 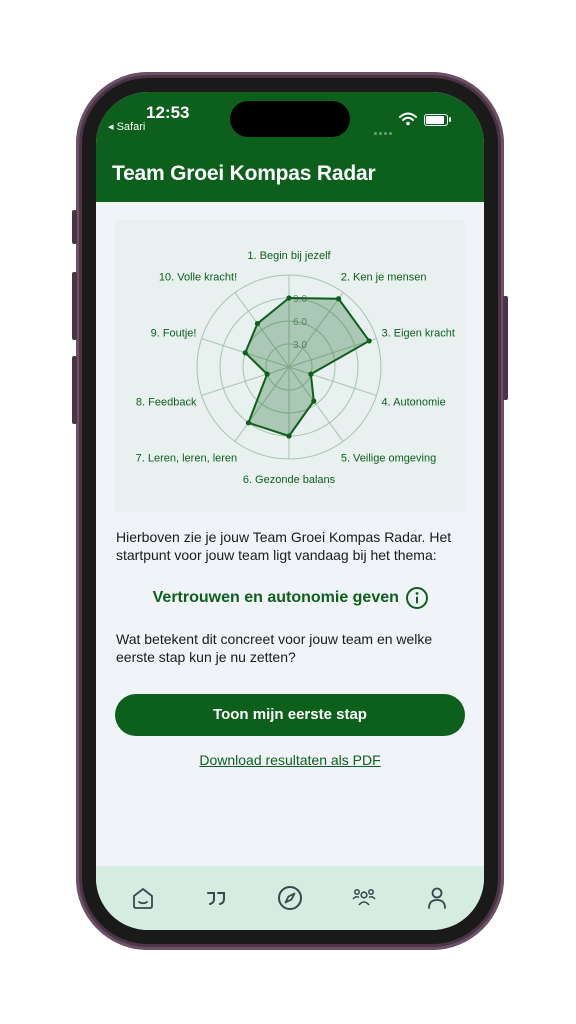 I want to click on theme-row: Vertrouwen en autonomie geven, so click(x=291, y=599).